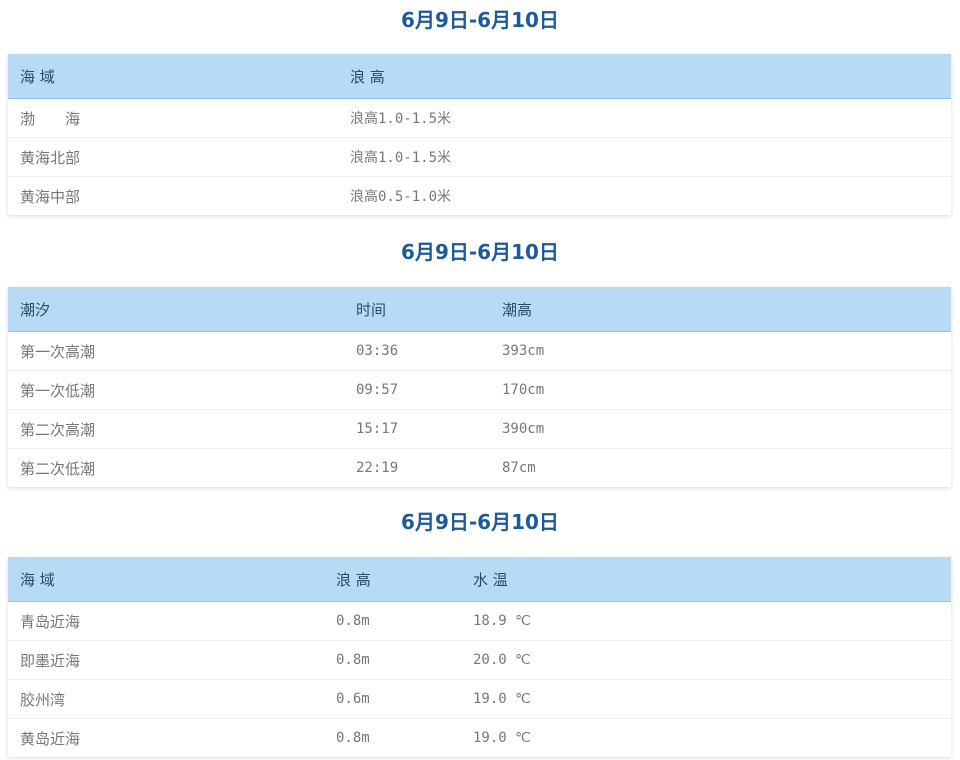  What do you see at coordinates (371, 309) in the screenshot?
I see `header-time: 时间` at bounding box center [371, 309].